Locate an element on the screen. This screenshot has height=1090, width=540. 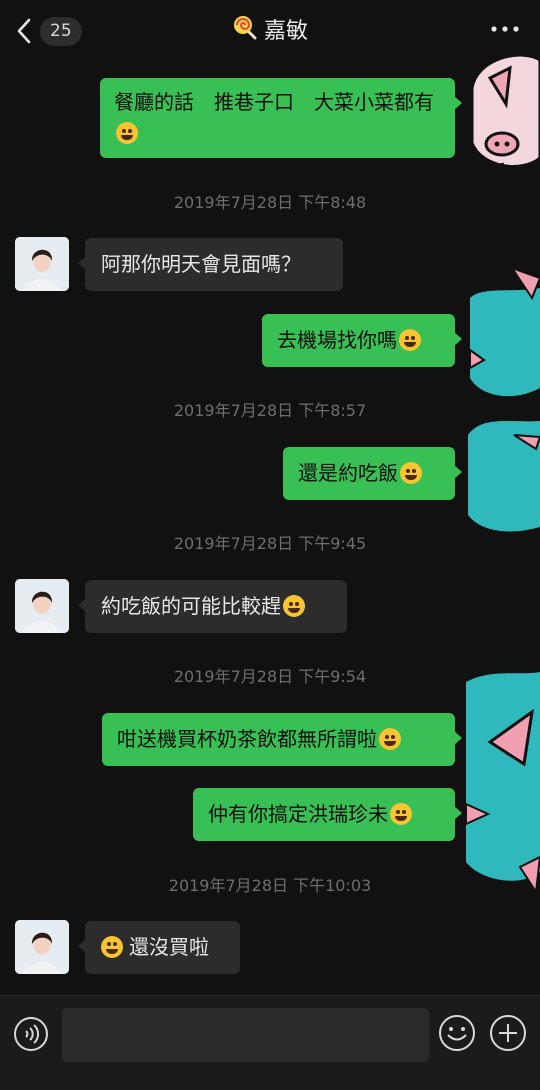
chat-title: 嘉敏 is located at coordinates (270, 32).